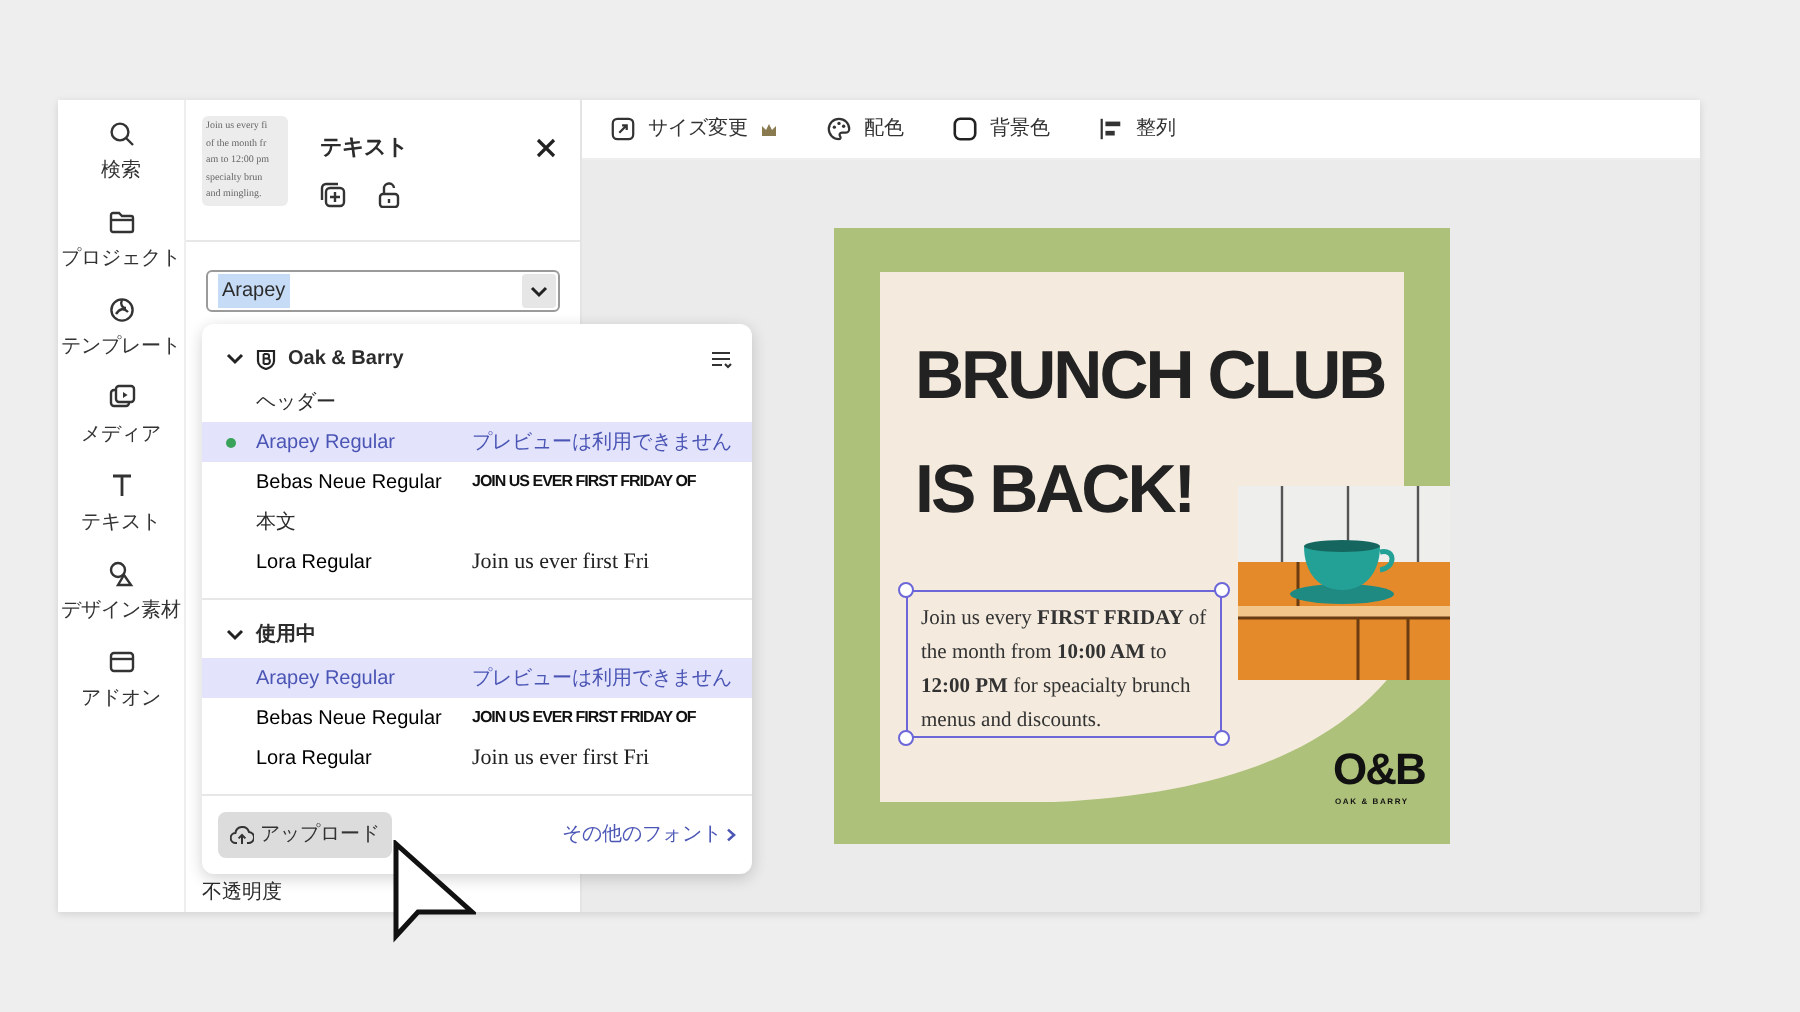  I want to click on toolbar-button: 背景色, so click(1001, 129).